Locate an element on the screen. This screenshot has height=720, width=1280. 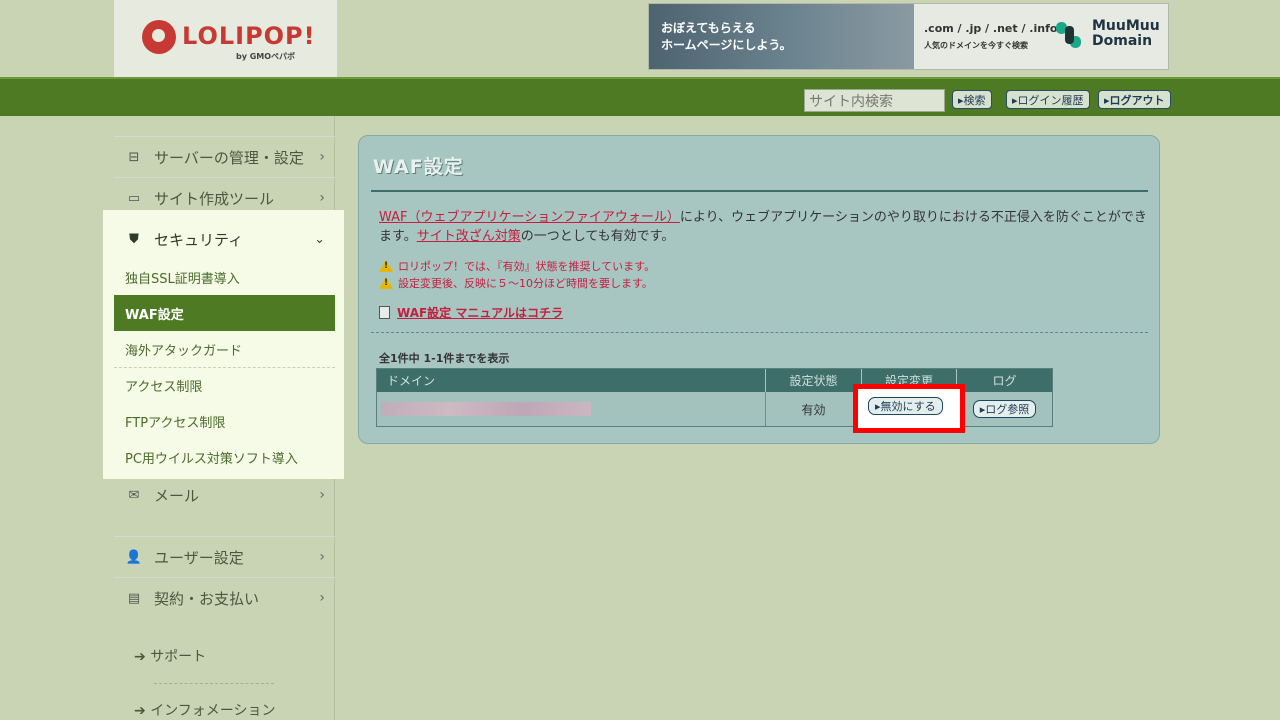
waf-link: WAF（ウェブアプリケーションファイアウォール） is located at coordinates (529, 217).